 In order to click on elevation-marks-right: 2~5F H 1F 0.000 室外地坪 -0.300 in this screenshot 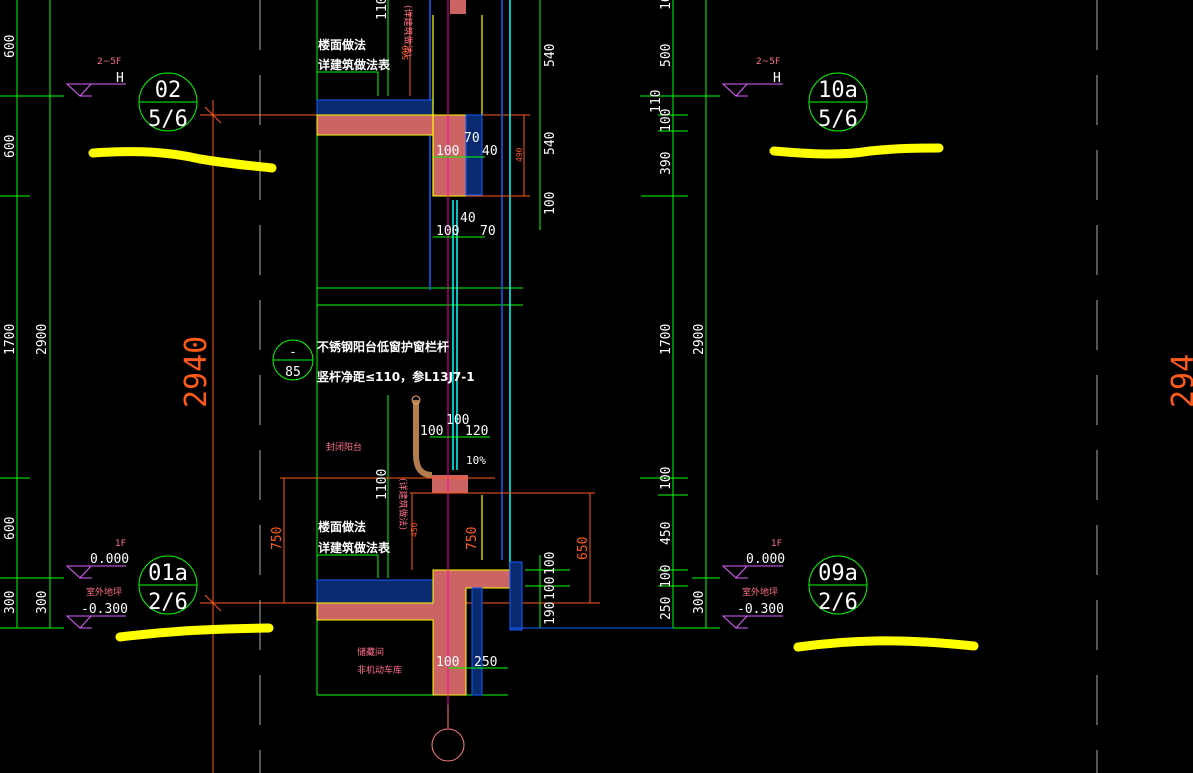, I will do `click(753, 343)`.